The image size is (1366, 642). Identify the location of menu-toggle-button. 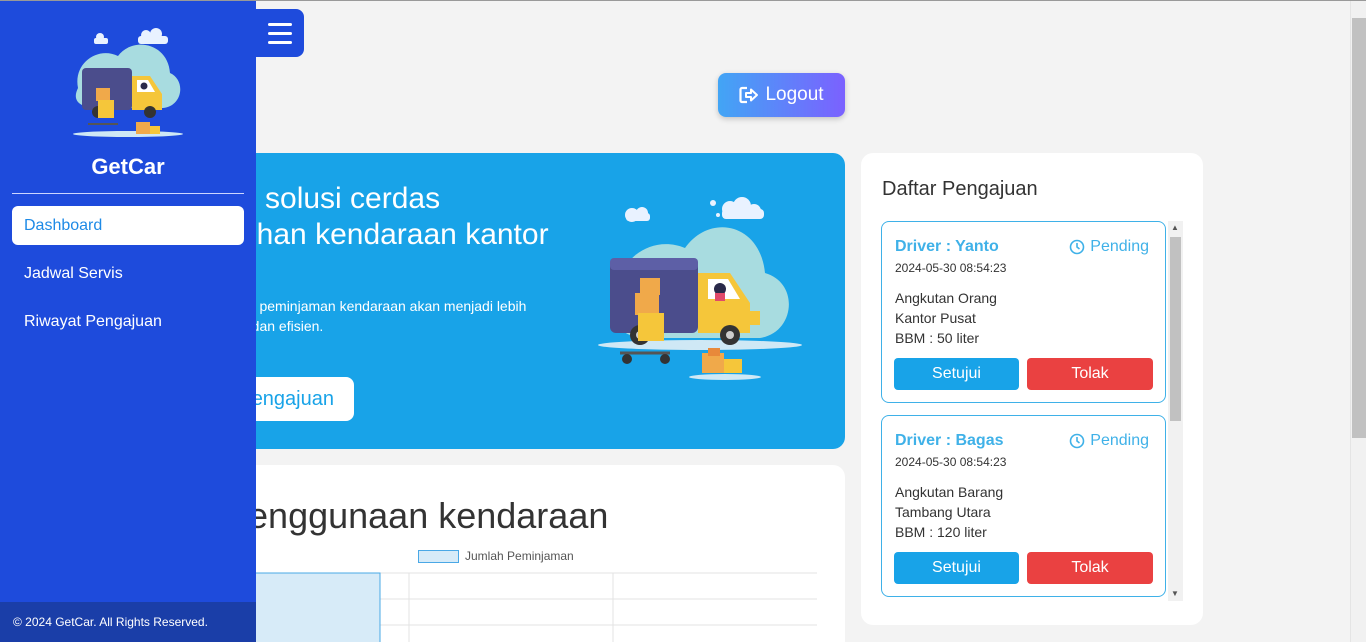
(280, 33).